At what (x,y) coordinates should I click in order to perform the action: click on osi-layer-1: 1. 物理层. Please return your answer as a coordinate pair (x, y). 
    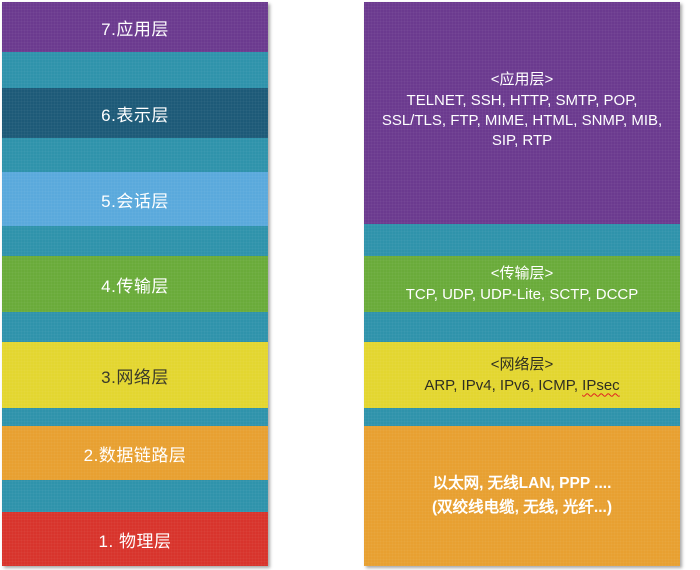
    Looking at the image, I should click on (135, 539).